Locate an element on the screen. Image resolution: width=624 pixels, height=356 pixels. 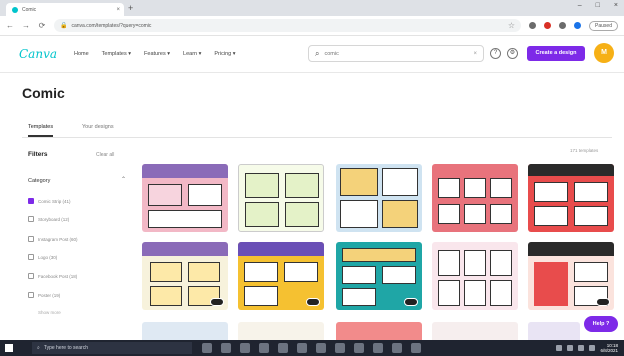
filter-option: Instagram Post (60) is located at coordinates (53, 239).